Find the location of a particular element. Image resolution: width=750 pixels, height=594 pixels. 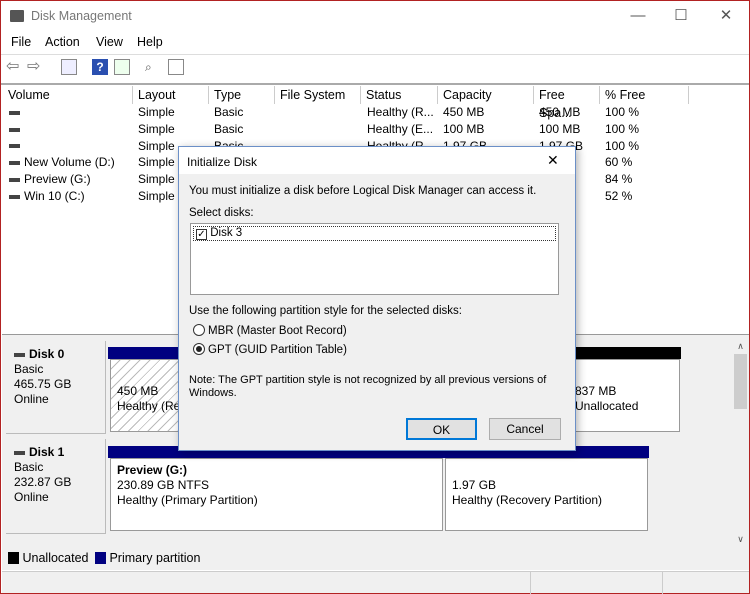

col-file-system: File System is located at coordinates (318, 95).